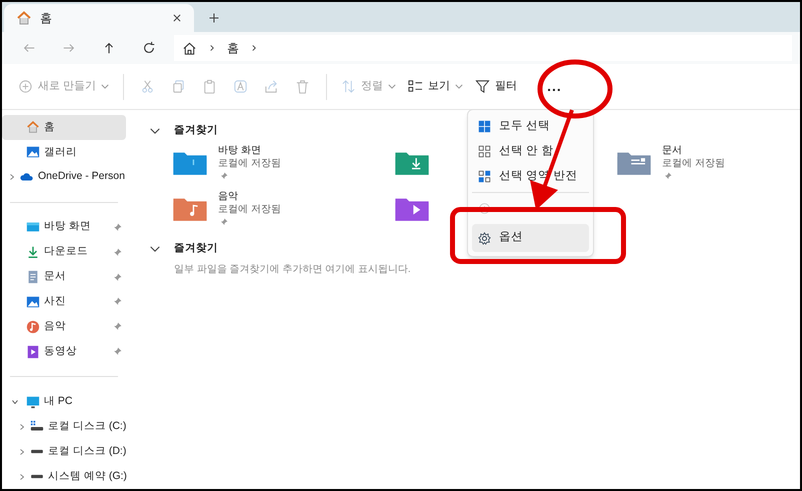 This screenshot has height=491, width=802. Describe the element at coordinates (64, 451) in the screenshot. I see `nav-item: 로컬 디스크 (D:)` at that location.